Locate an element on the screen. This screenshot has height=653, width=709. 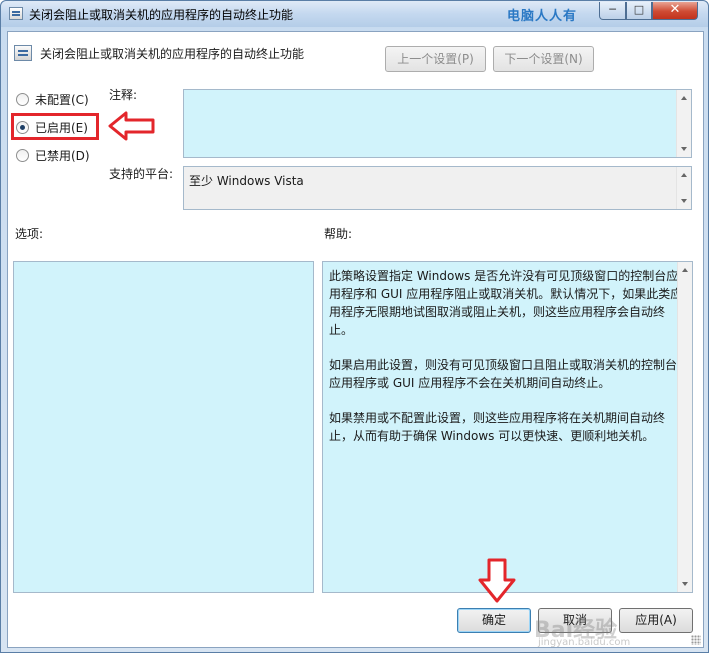
platform-scrollbar is located at coordinates (683, 188).